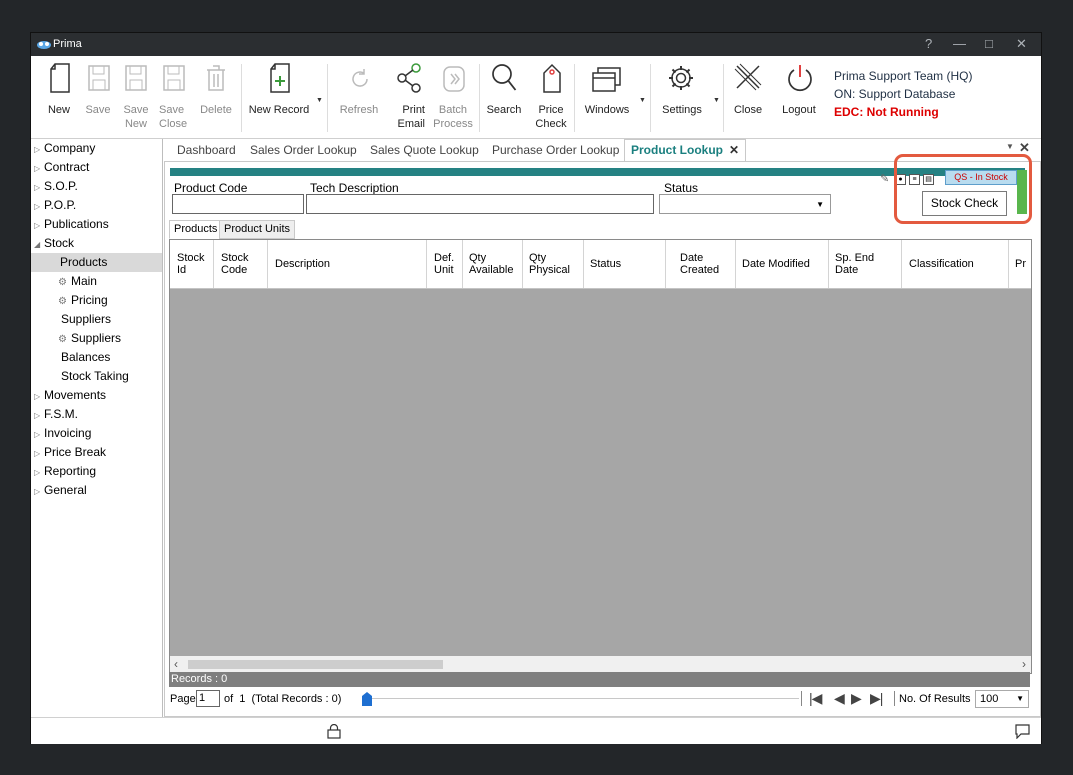 This screenshot has height=775, width=1073. Describe the element at coordinates (1021, 44) in the screenshot. I see `close-window-button: ✕` at that location.